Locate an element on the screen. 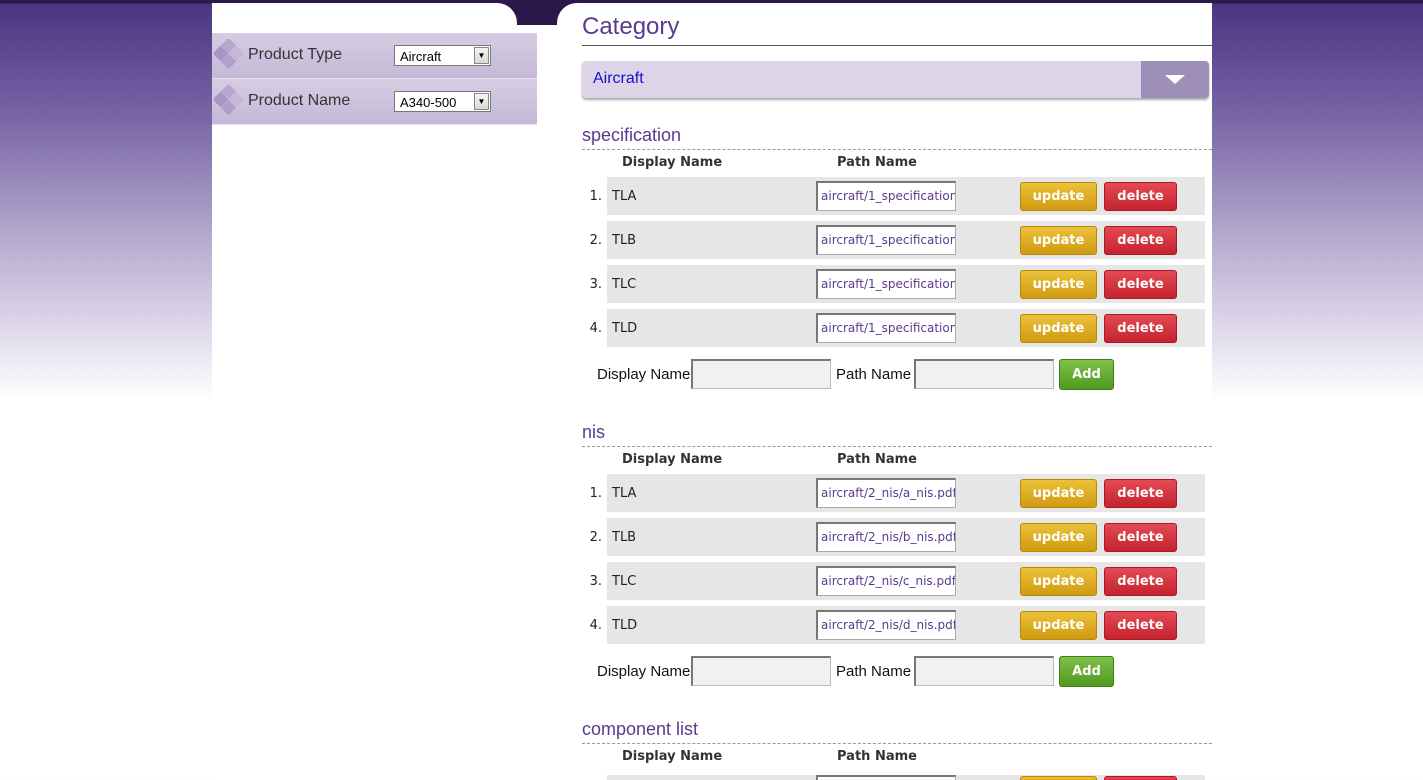  filter-row-product-name: Product Name A340-500 ▼ is located at coordinates (374, 102).